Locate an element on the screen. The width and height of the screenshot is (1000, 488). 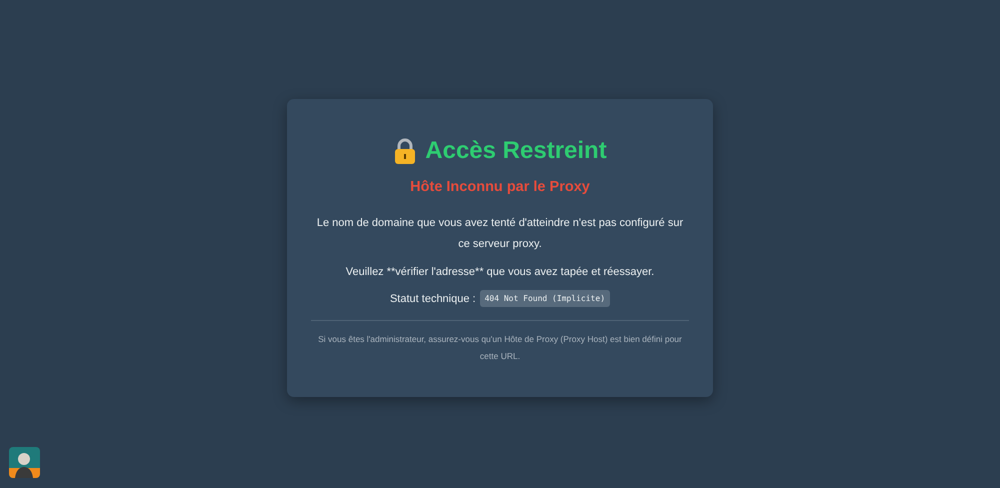
avatar-icon is located at coordinates (24, 462).